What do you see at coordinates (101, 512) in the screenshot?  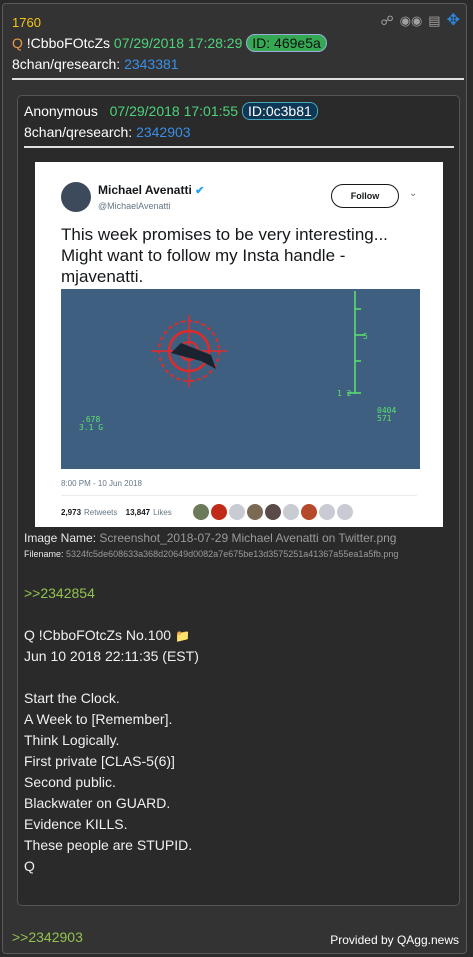 I see `retweets-label: Retweets` at bounding box center [101, 512].